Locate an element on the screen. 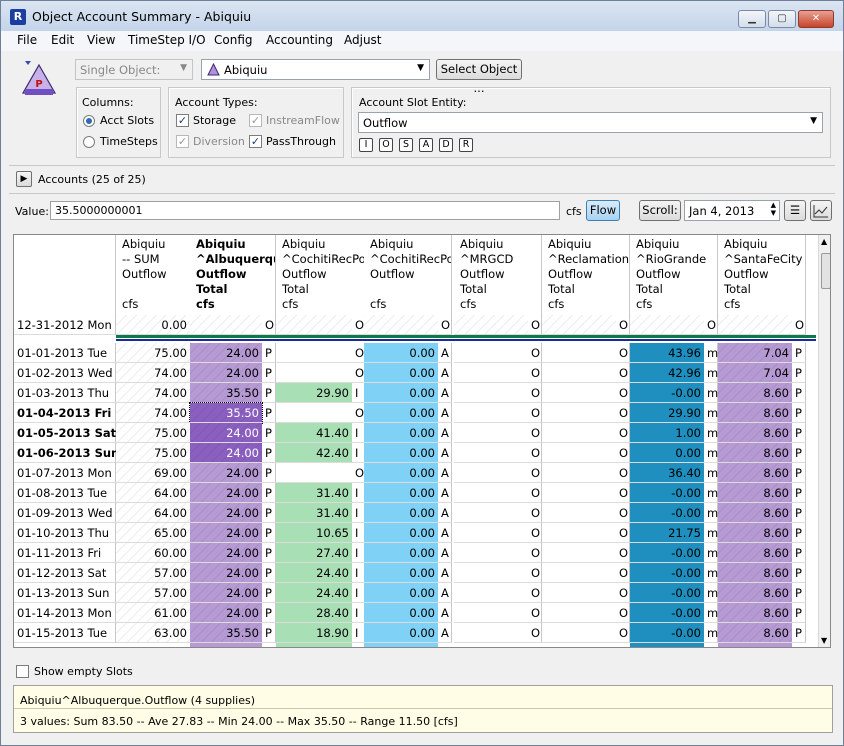 This screenshot has height=746, width=844. menu-accounting: Accounting is located at coordinates (299, 40).